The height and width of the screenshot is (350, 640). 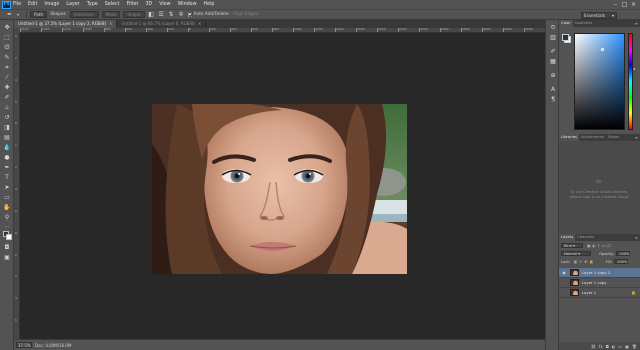 What do you see at coordinates (7, 28) in the screenshot?
I see `move-tool-icon: ✥` at bounding box center [7, 28].